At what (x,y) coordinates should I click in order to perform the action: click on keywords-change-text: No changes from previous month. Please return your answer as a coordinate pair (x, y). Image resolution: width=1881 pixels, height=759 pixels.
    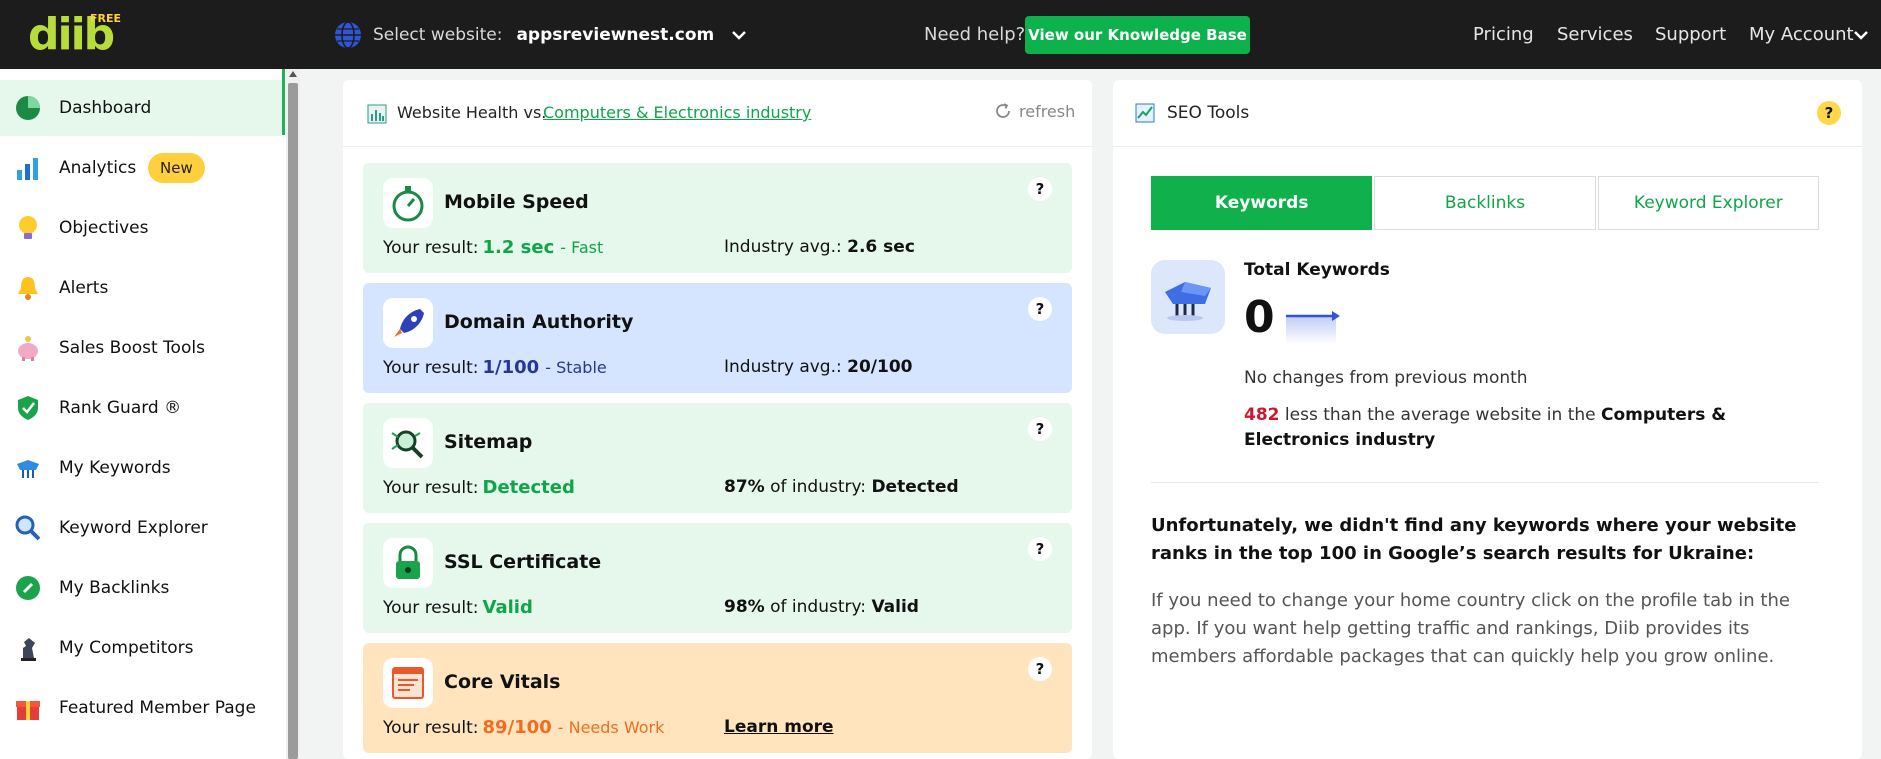
    Looking at the image, I should click on (1386, 378).